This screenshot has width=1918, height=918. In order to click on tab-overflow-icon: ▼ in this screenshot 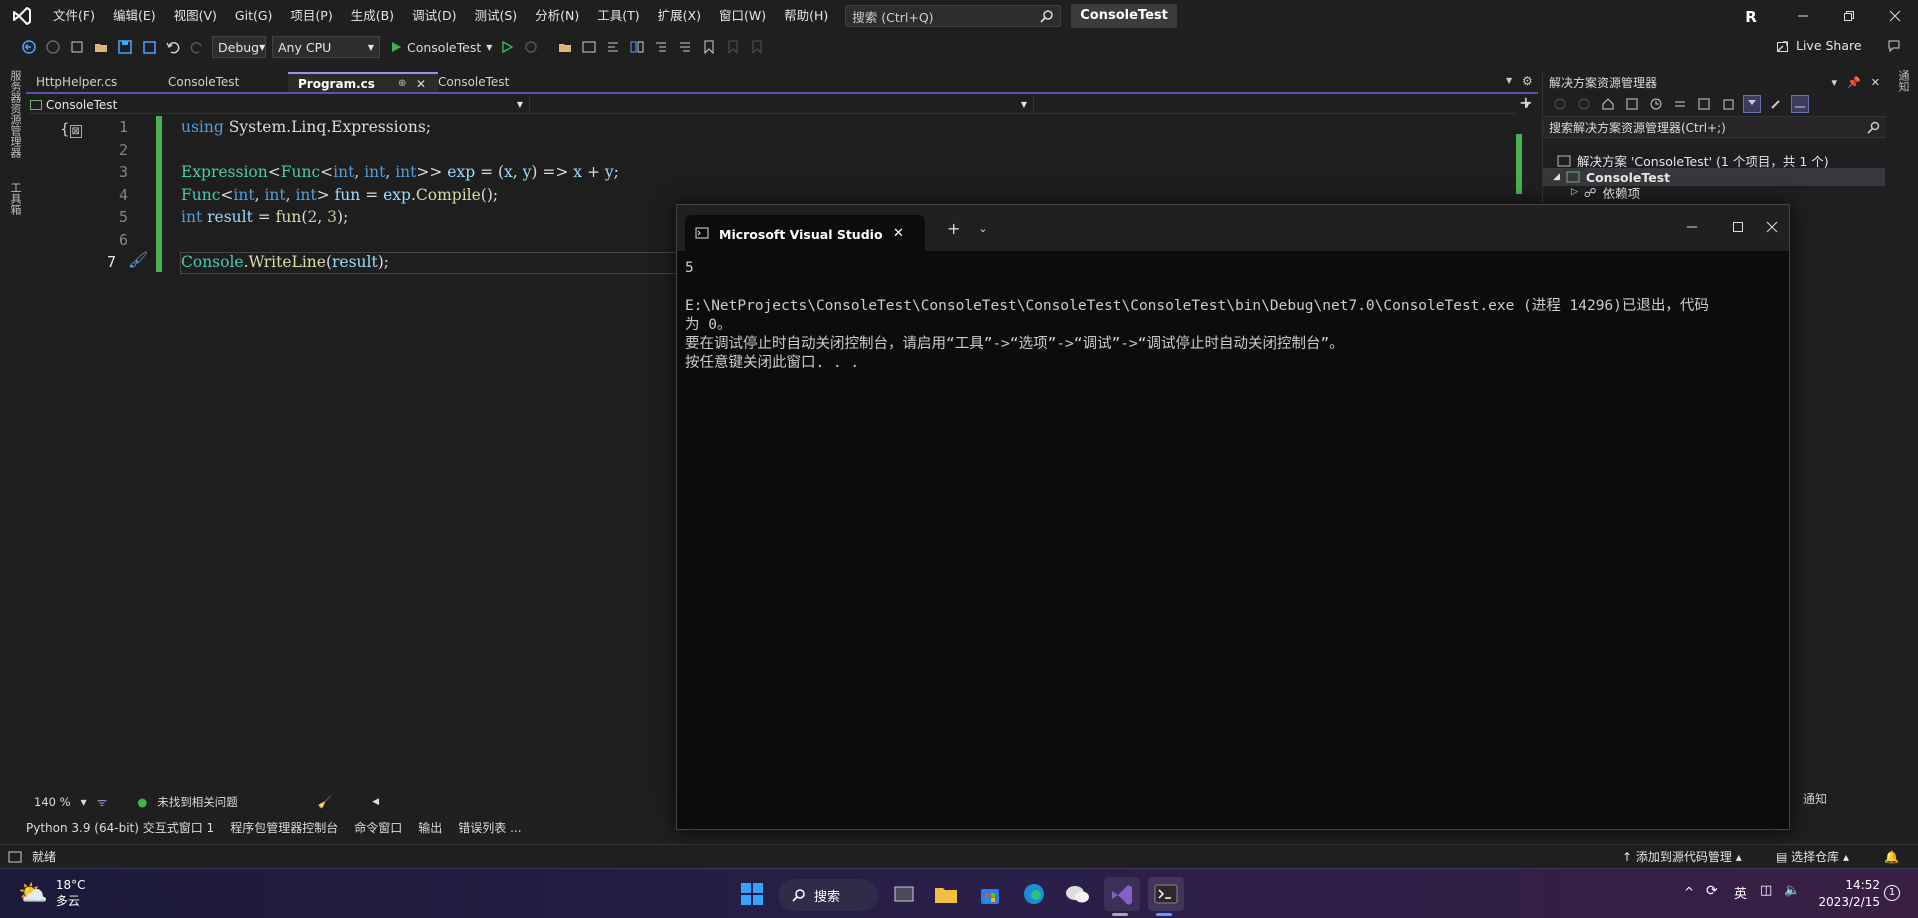, I will do `click(1509, 80)`.